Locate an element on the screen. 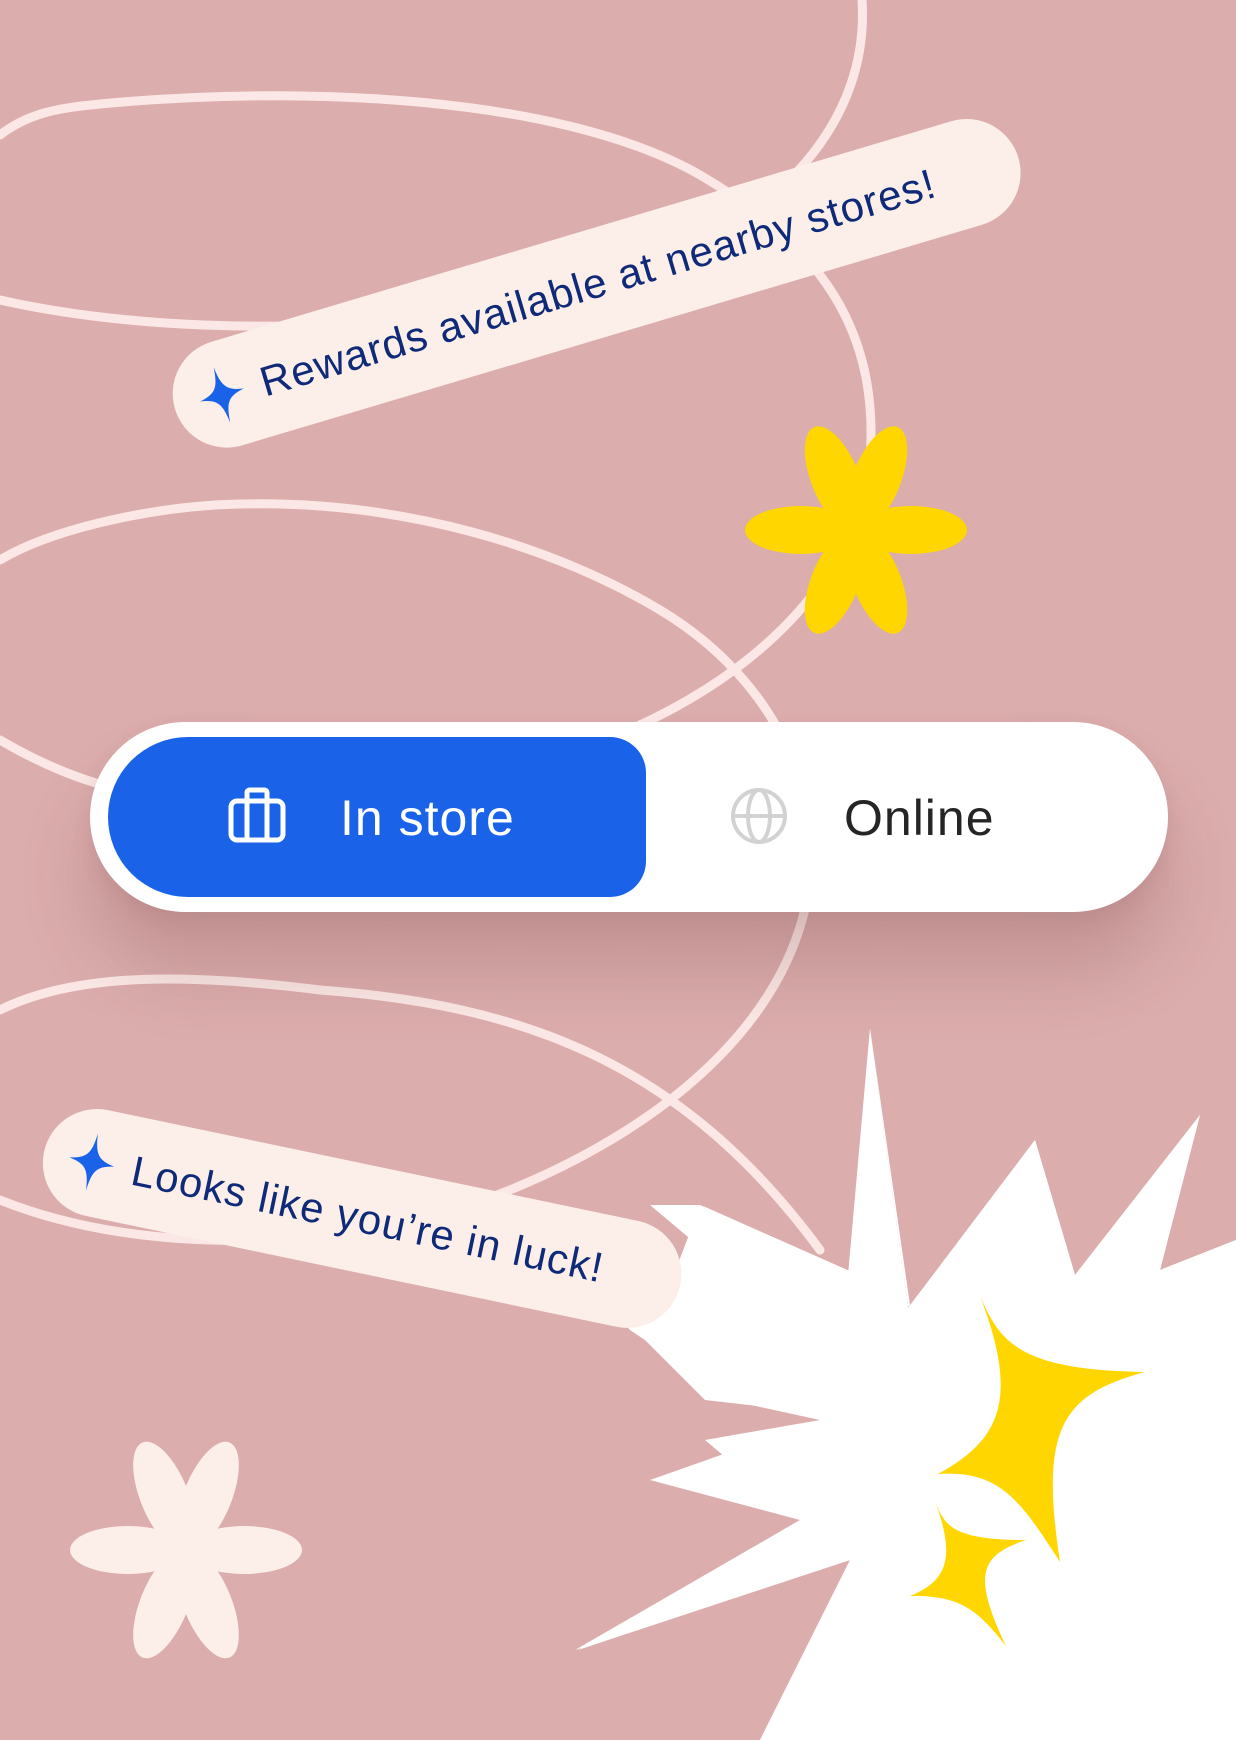 The width and height of the screenshot is (1236, 1740). briefcase-icon is located at coordinates (257, 815).